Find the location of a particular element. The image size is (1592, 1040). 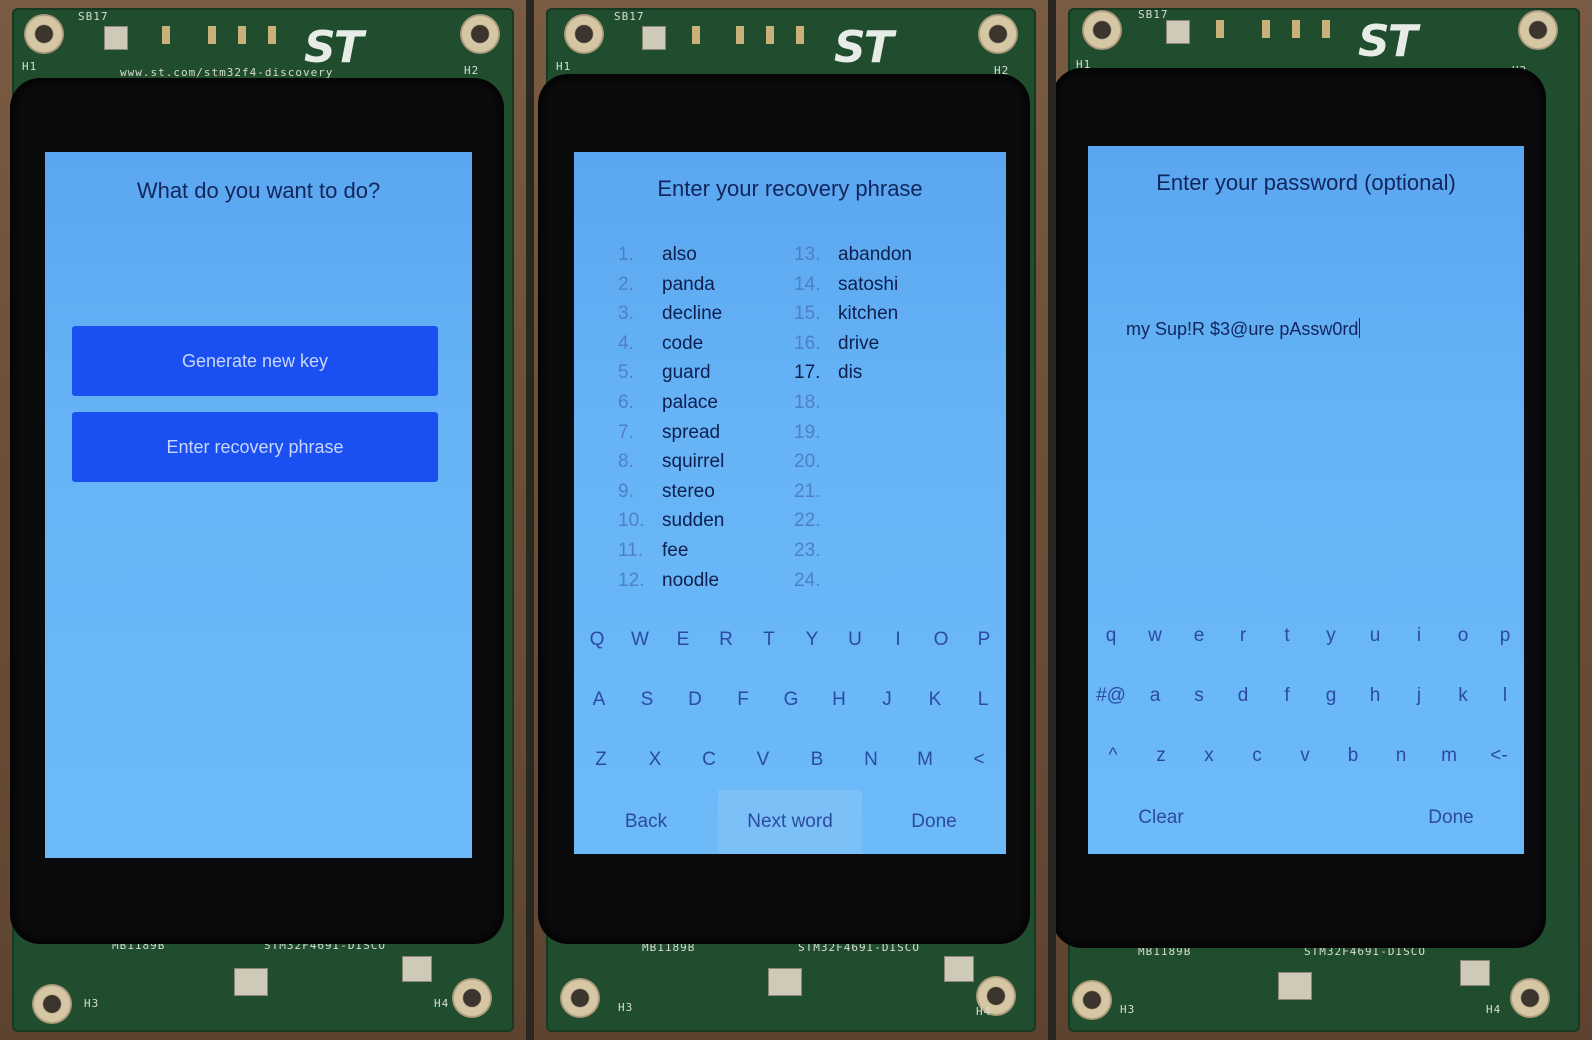

silk-text: H3 is located at coordinates (626, 1007).